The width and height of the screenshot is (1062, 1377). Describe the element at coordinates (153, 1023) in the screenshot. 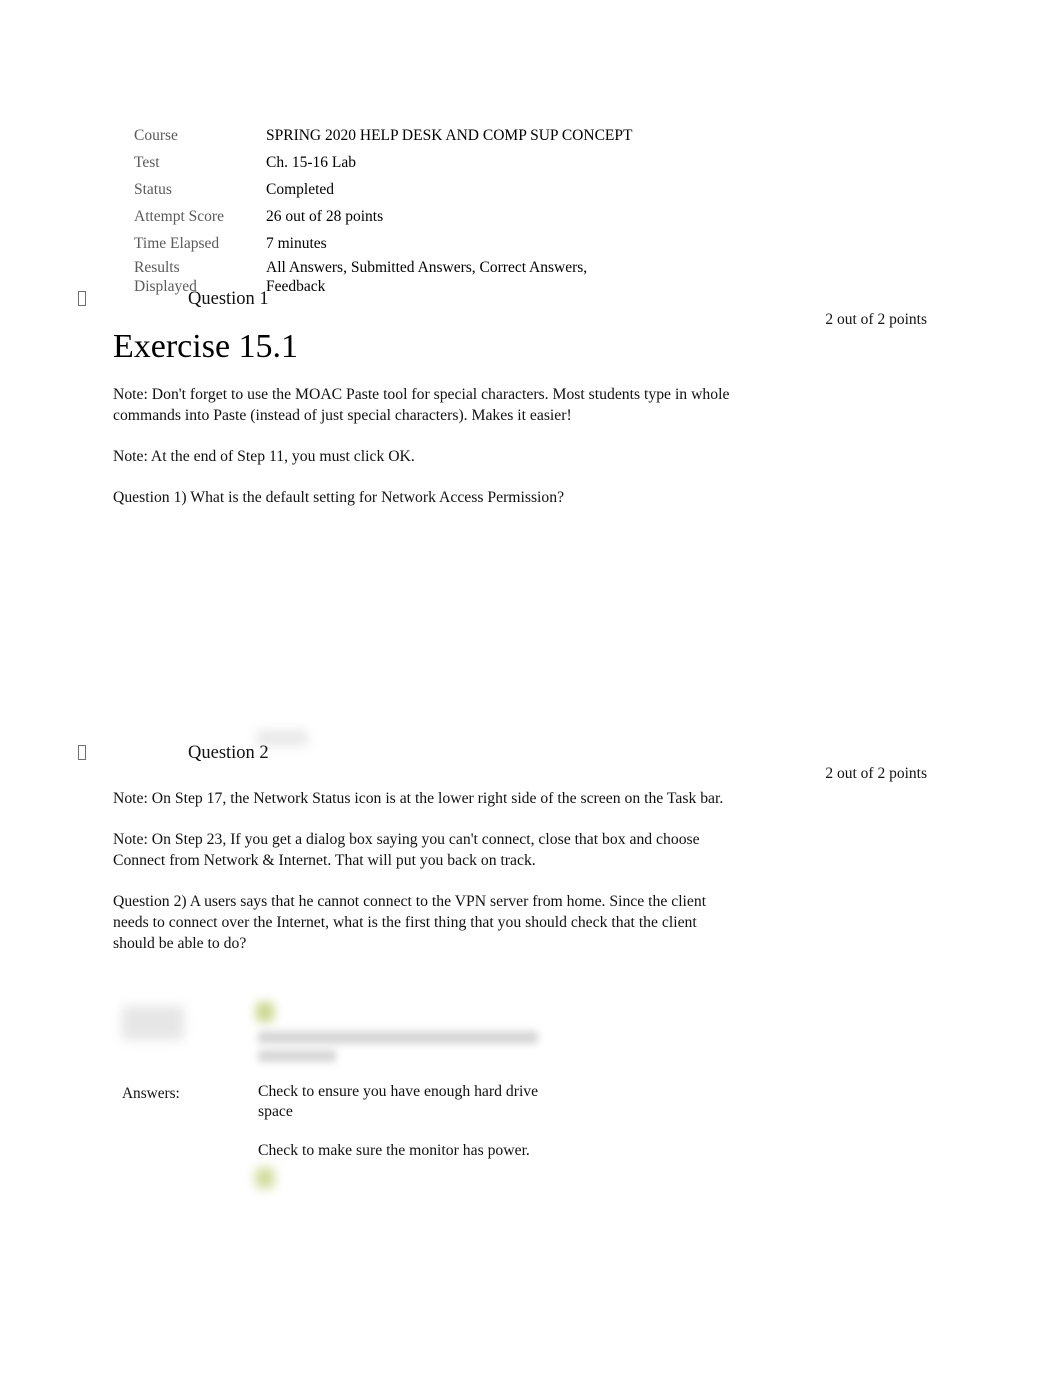

I see `redacted-selected-answer-label` at that location.